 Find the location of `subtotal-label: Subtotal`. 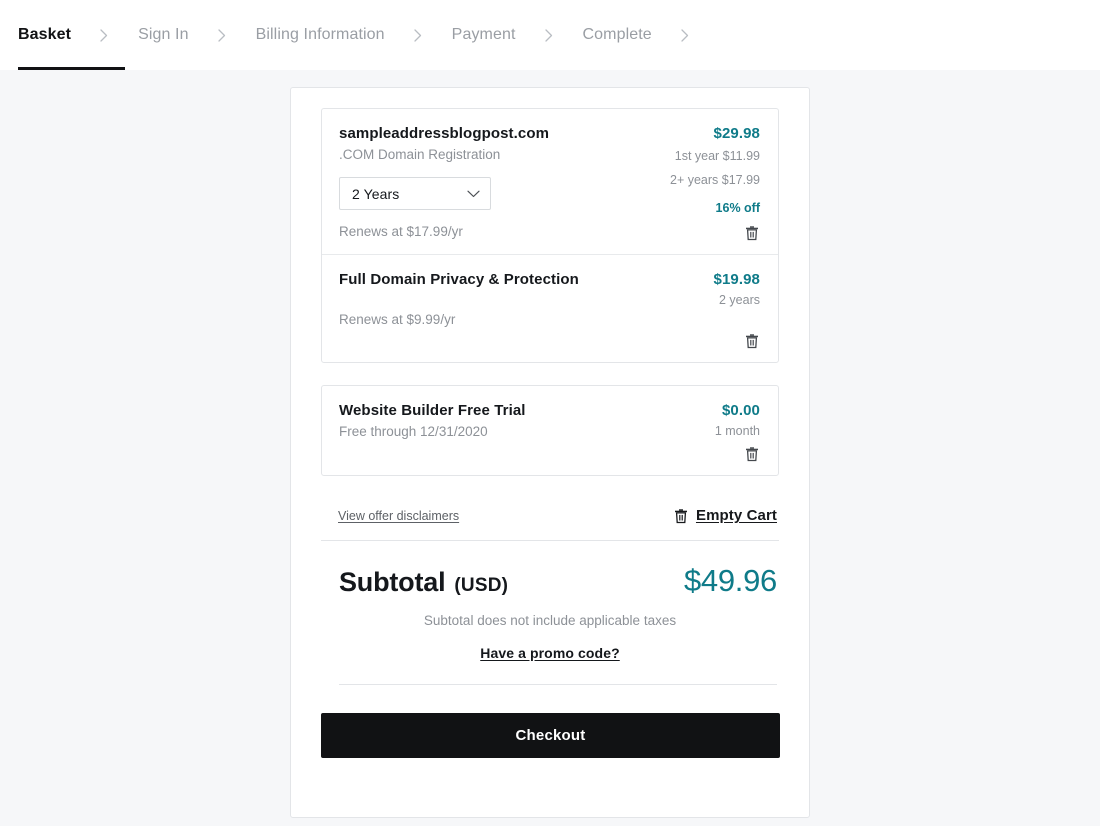

subtotal-label: Subtotal is located at coordinates (392, 582).